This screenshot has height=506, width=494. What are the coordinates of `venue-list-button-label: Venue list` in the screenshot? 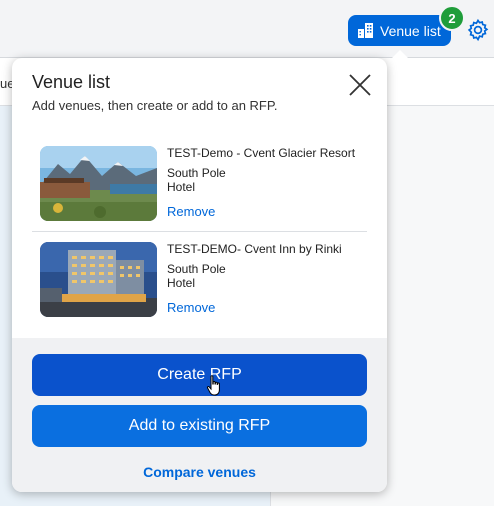 It's located at (410, 30).